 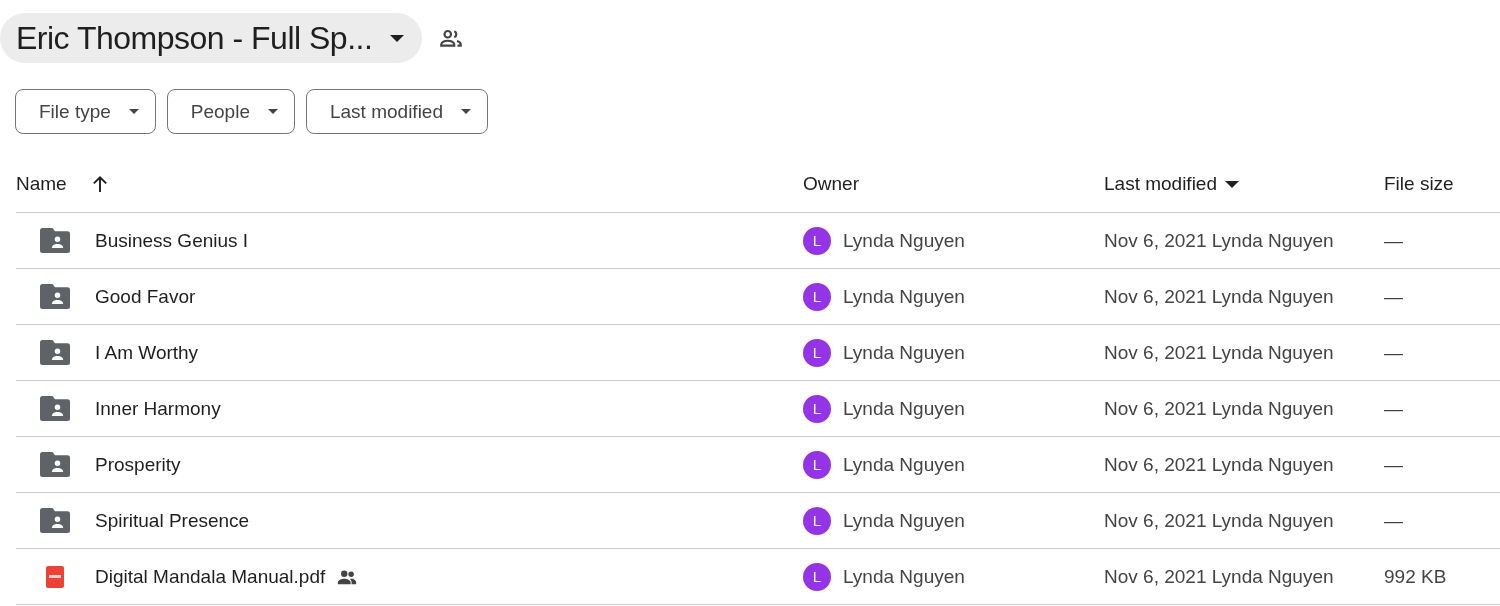 I want to click on filter-dropdown: Last modified, so click(x=397, y=111).